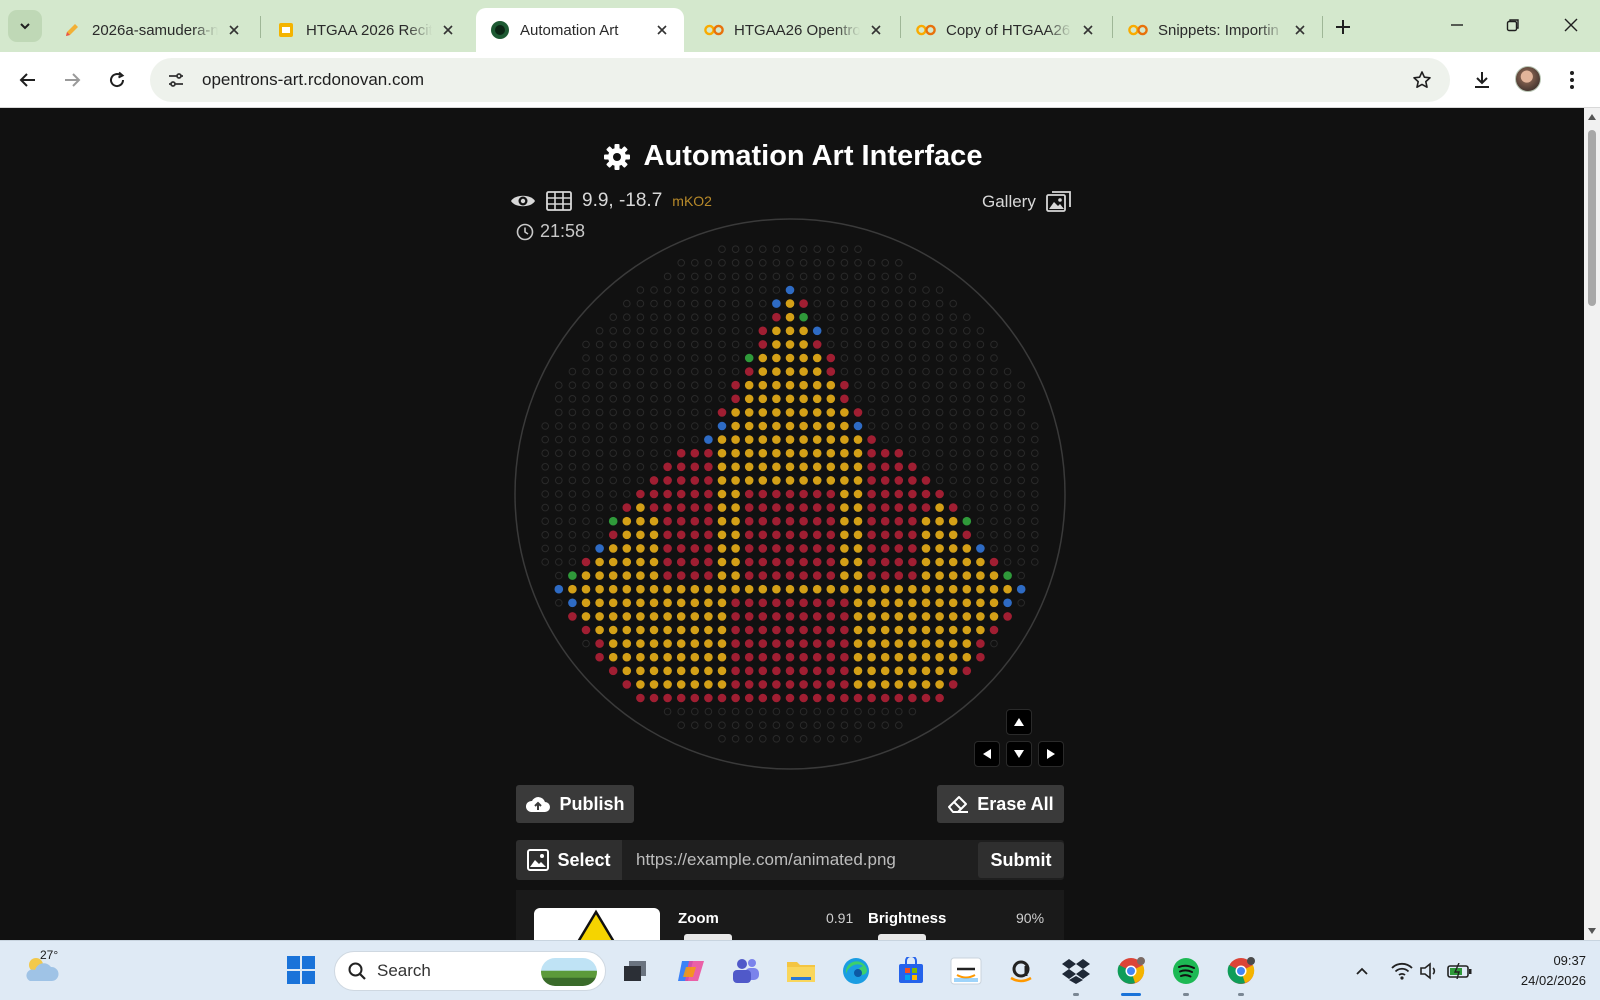 The width and height of the screenshot is (1600, 1000). What do you see at coordinates (234, 30) in the screenshot?
I see `close-icon` at bounding box center [234, 30].